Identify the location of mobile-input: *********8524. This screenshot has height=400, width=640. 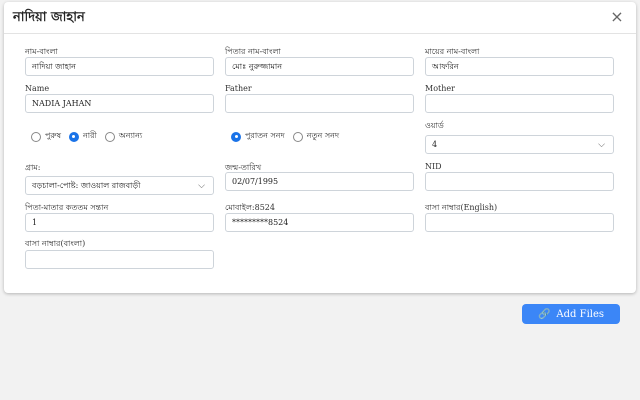
(319, 222).